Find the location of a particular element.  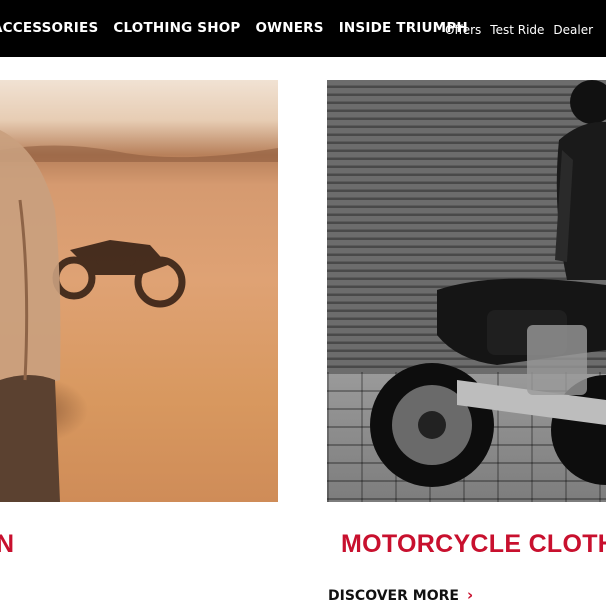

nav-link-offers: Offers is located at coordinates (463, 30).